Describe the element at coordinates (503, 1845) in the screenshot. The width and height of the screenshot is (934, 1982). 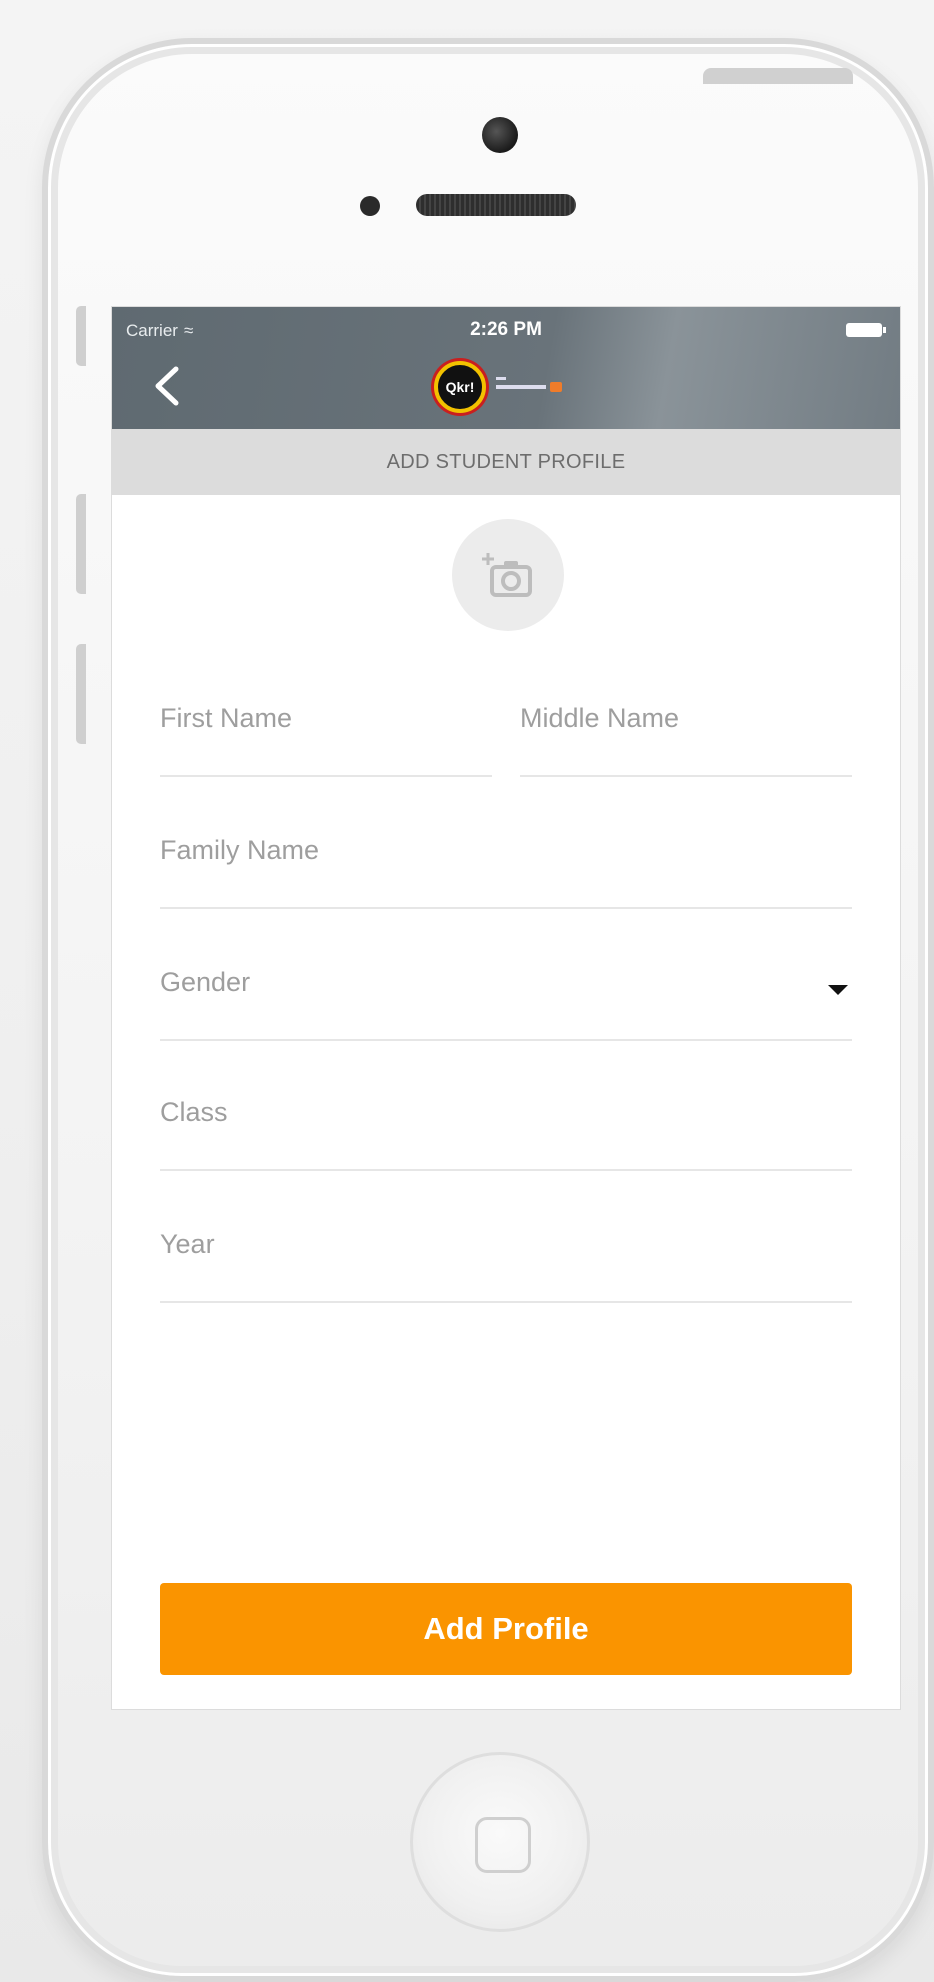
I see `home-square-icon` at that location.